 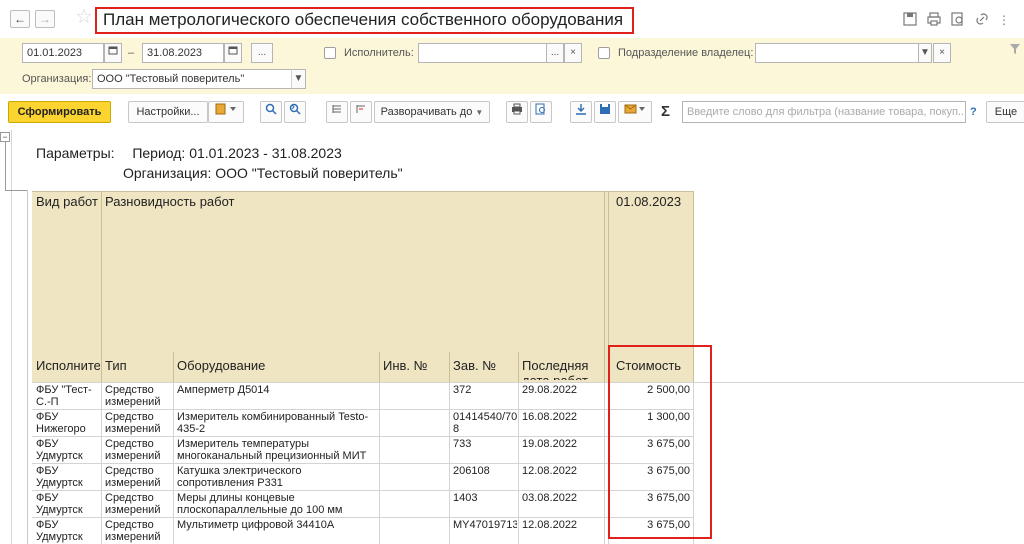 What do you see at coordinates (555, 369) in the screenshot?
I see `header-last-date: Последняя дата работ` at bounding box center [555, 369].